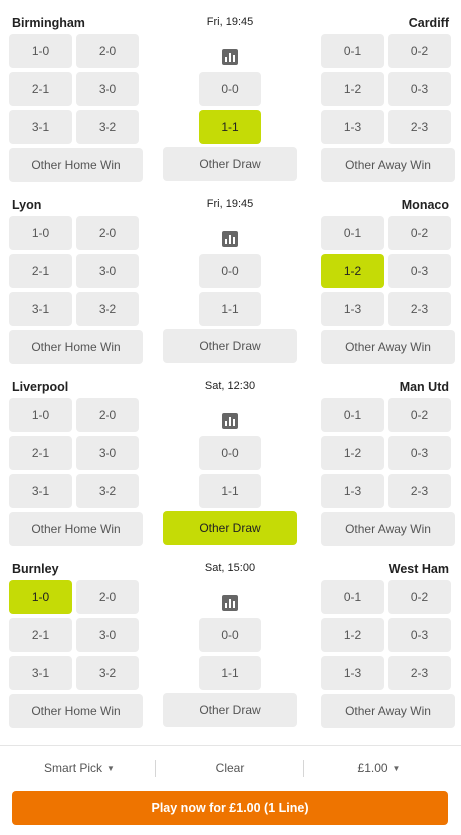  Describe the element at coordinates (40, 387) in the screenshot. I see `home-team-name: Liverpool` at that location.